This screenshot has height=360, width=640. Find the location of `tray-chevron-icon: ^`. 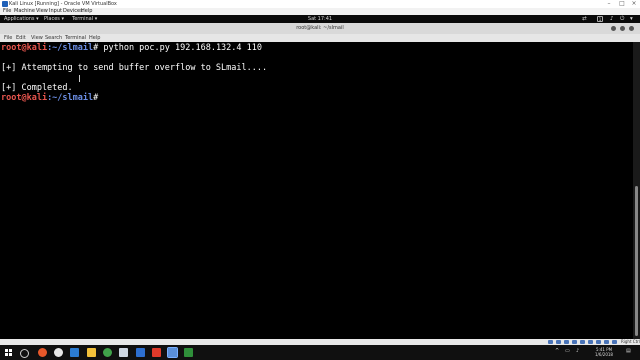

tray-chevron-icon: ^ is located at coordinates (557, 351).